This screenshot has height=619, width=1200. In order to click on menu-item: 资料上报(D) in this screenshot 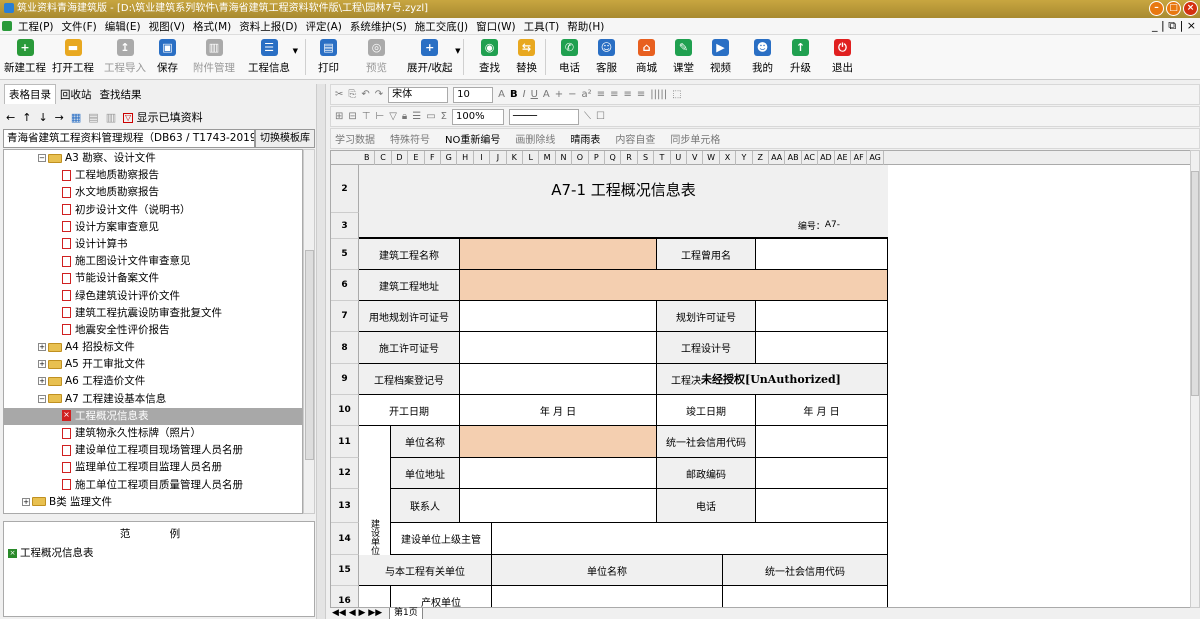, I will do `click(268, 26)`.